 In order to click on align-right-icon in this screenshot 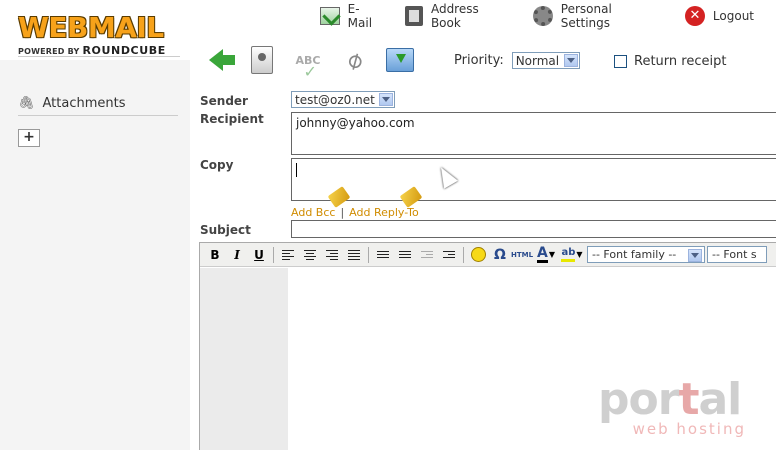, I will do `click(332, 254)`.